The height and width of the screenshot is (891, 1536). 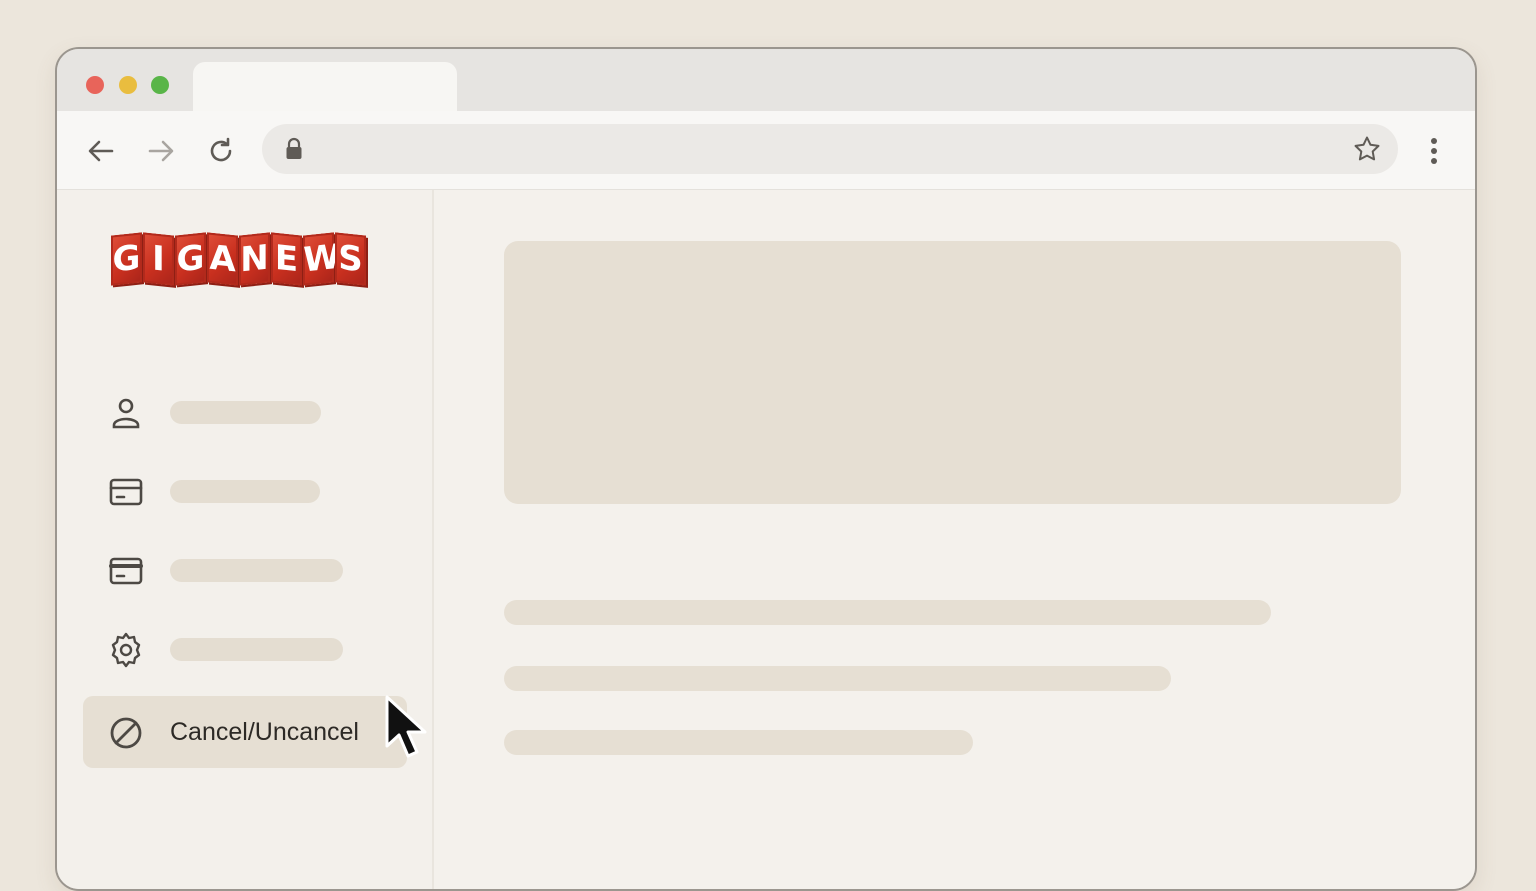 What do you see at coordinates (126, 492) in the screenshot?
I see `billing-card-icon` at bounding box center [126, 492].